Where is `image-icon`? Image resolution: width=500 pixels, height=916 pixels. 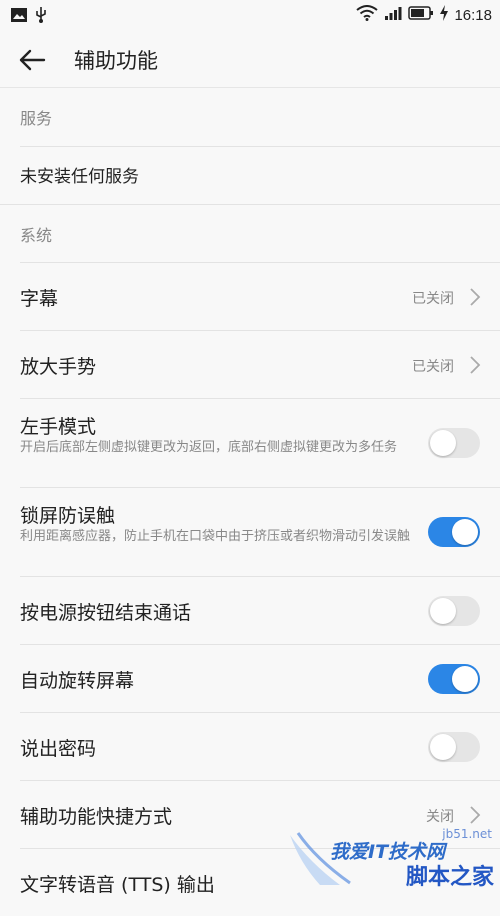 image-icon is located at coordinates (19, 17).